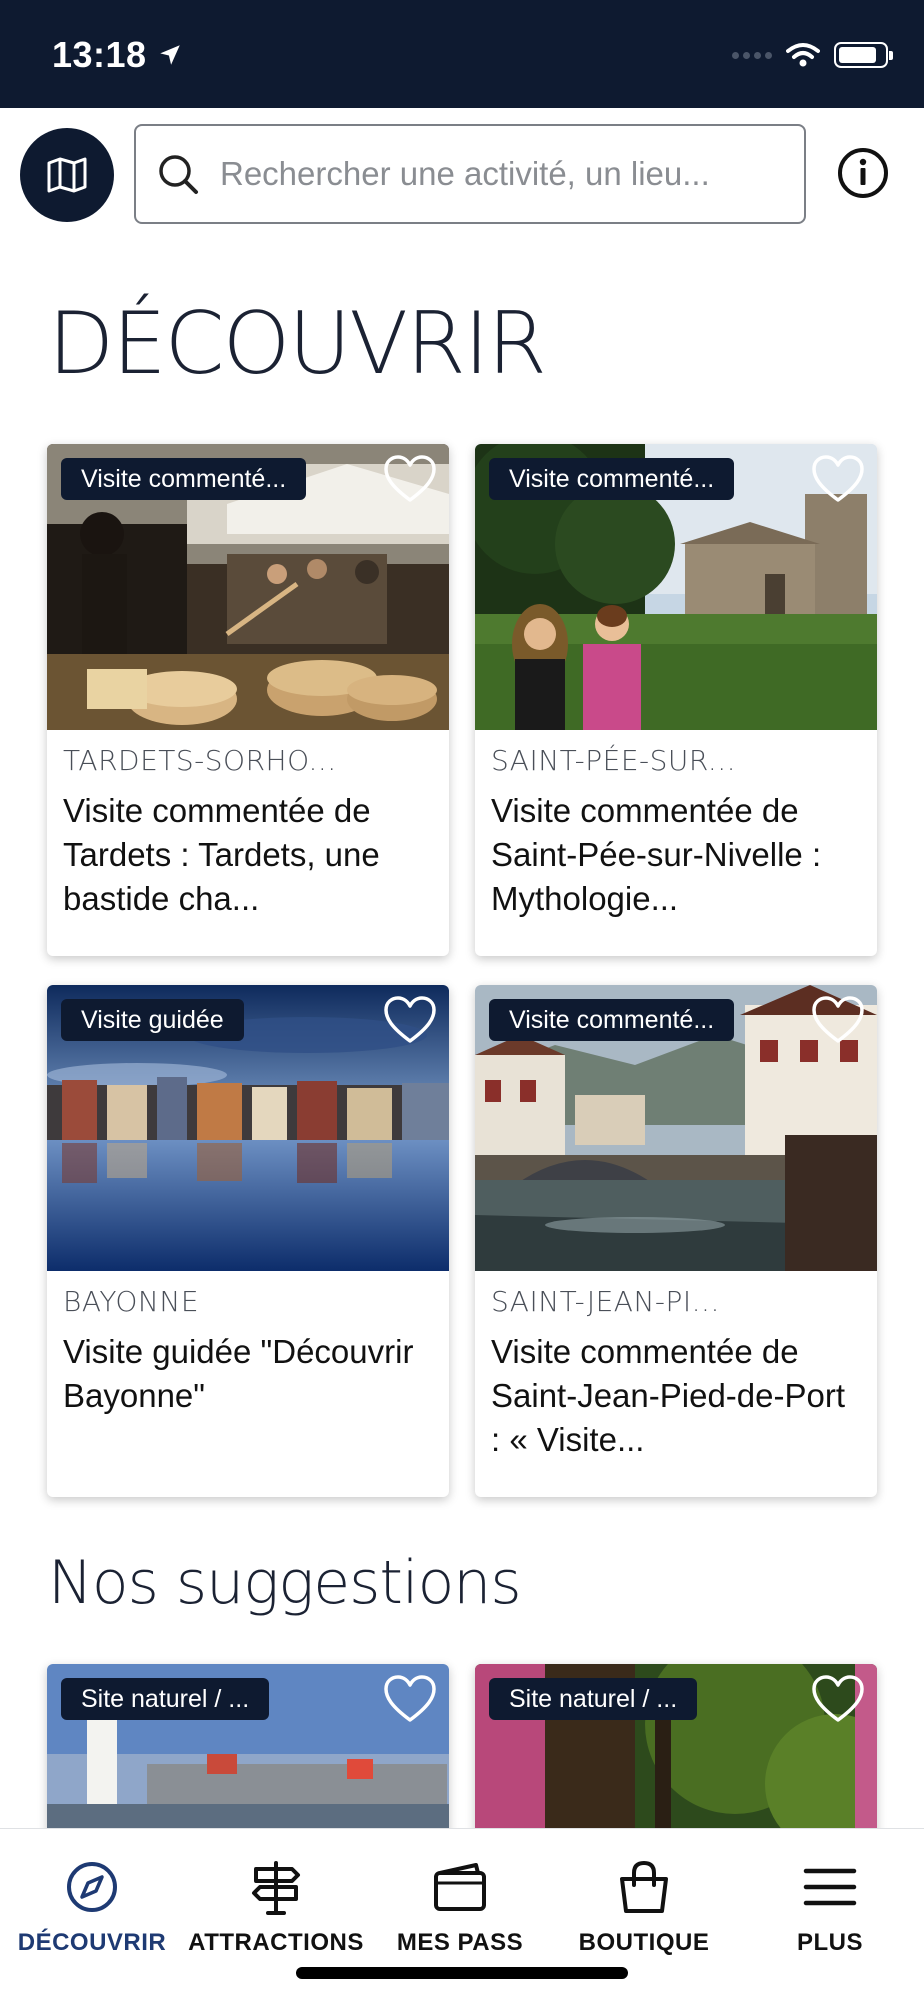 The image size is (924, 2000). I want to click on nav-item-plus: PLUS, so click(830, 1908).